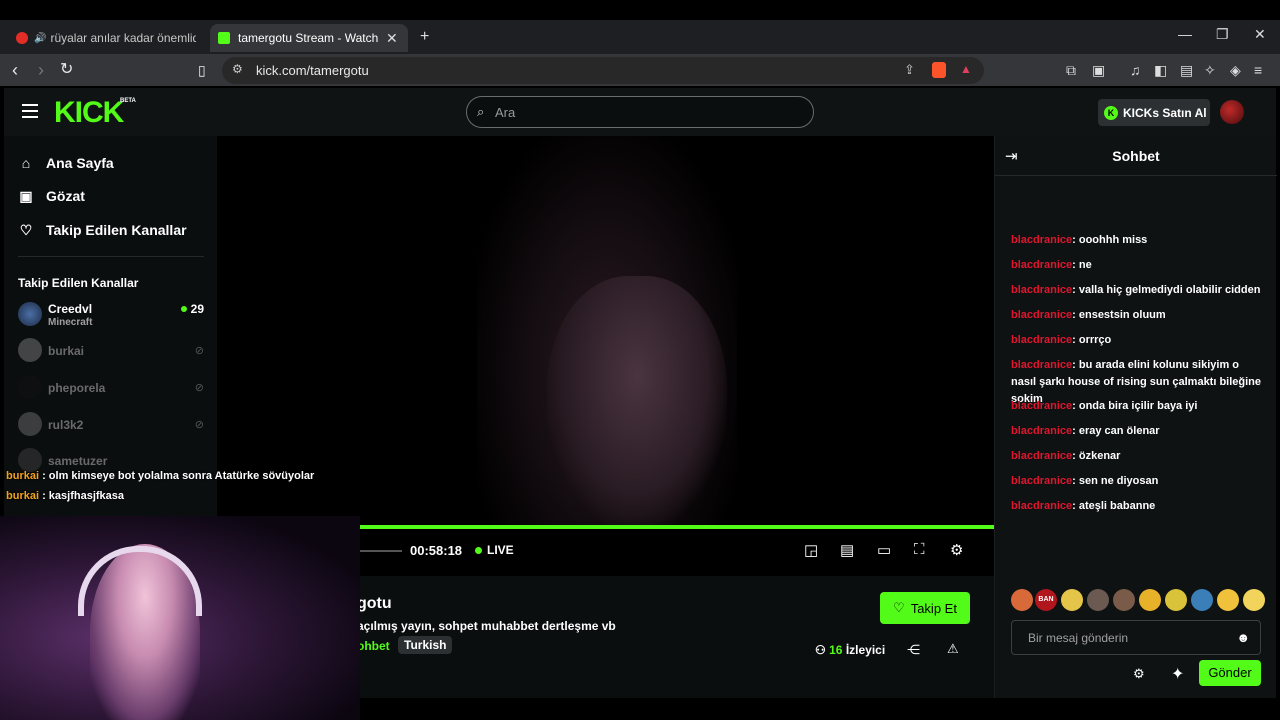 The image size is (1280, 720). I want to click on theater-mode-icon: ▭, so click(884, 550).